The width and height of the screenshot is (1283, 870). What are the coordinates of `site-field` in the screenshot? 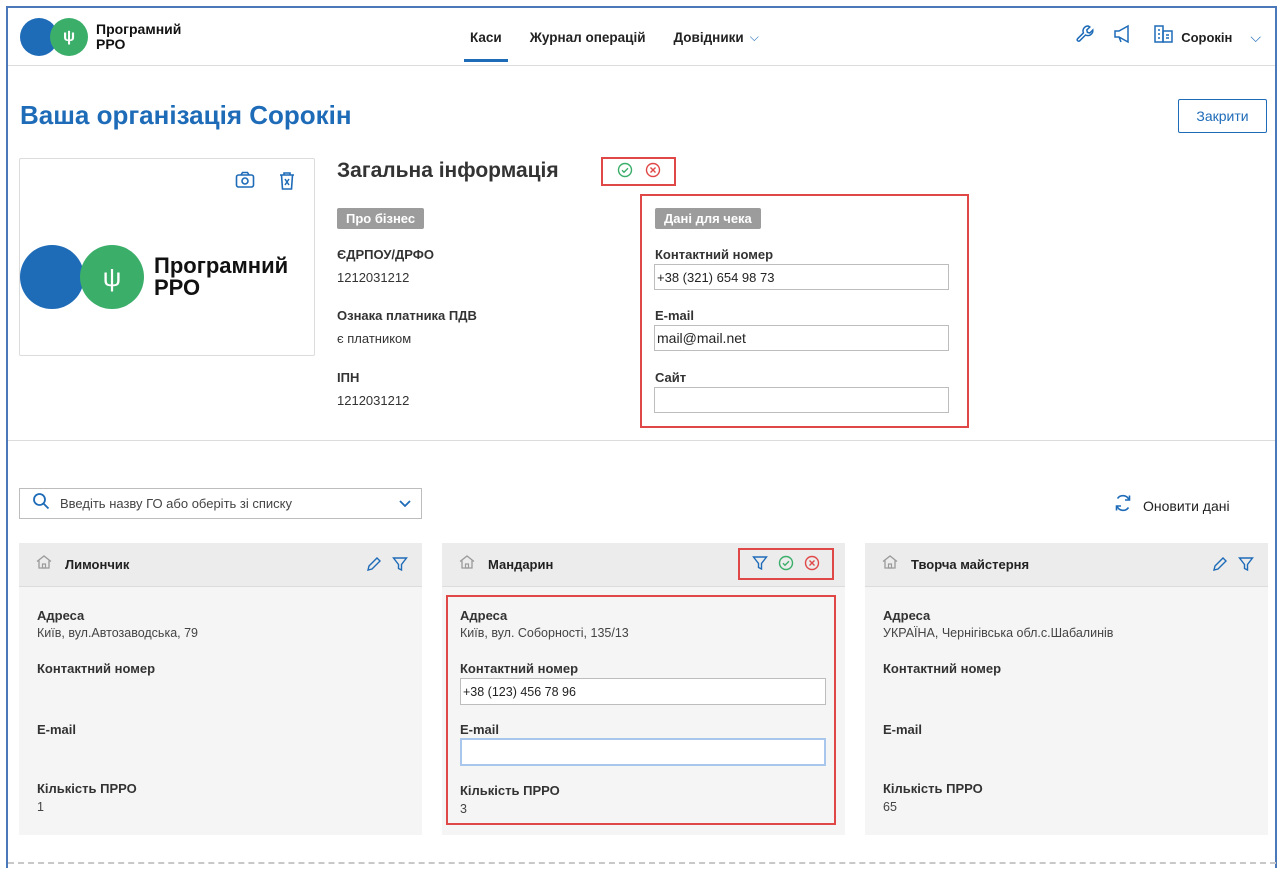 It's located at (801, 400).